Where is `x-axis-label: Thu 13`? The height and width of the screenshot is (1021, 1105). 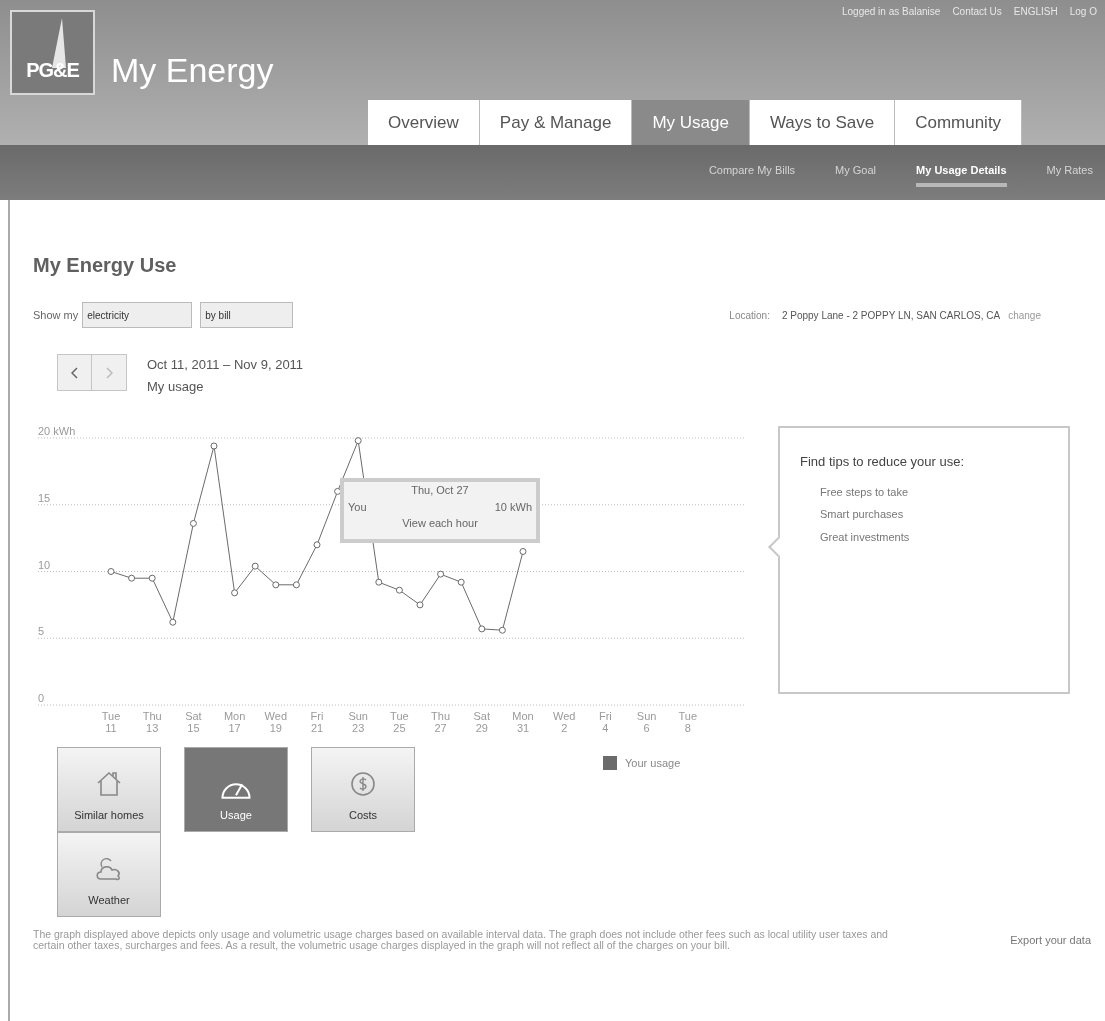
x-axis-label: Thu 13 is located at coordinates (152, 722).